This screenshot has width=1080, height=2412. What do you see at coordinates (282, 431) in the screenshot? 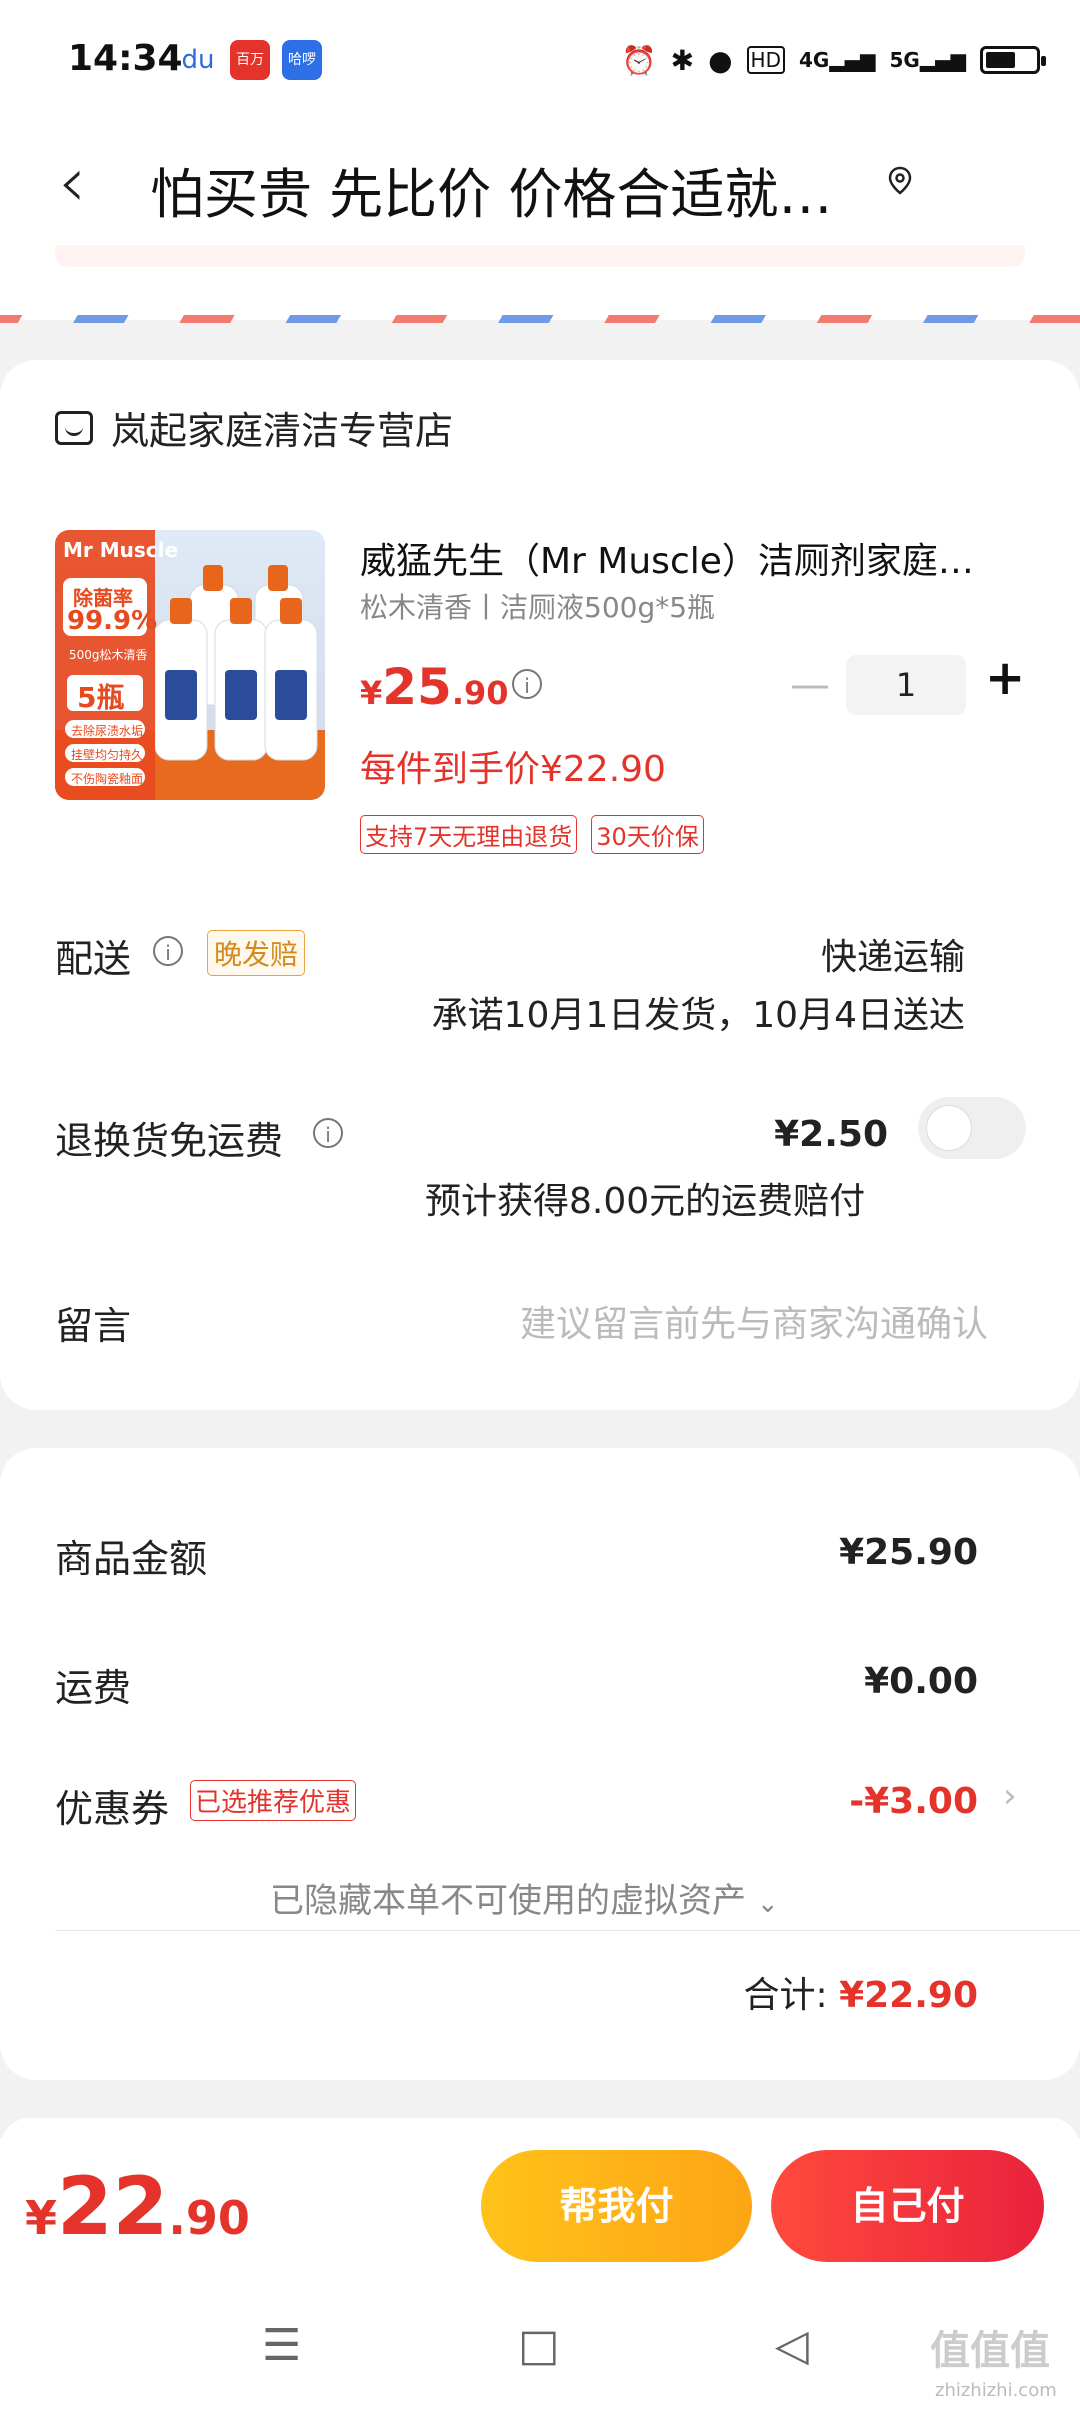
I see `store-name: 岚起家庭清洁专营店` at bounding box center [282, 431].